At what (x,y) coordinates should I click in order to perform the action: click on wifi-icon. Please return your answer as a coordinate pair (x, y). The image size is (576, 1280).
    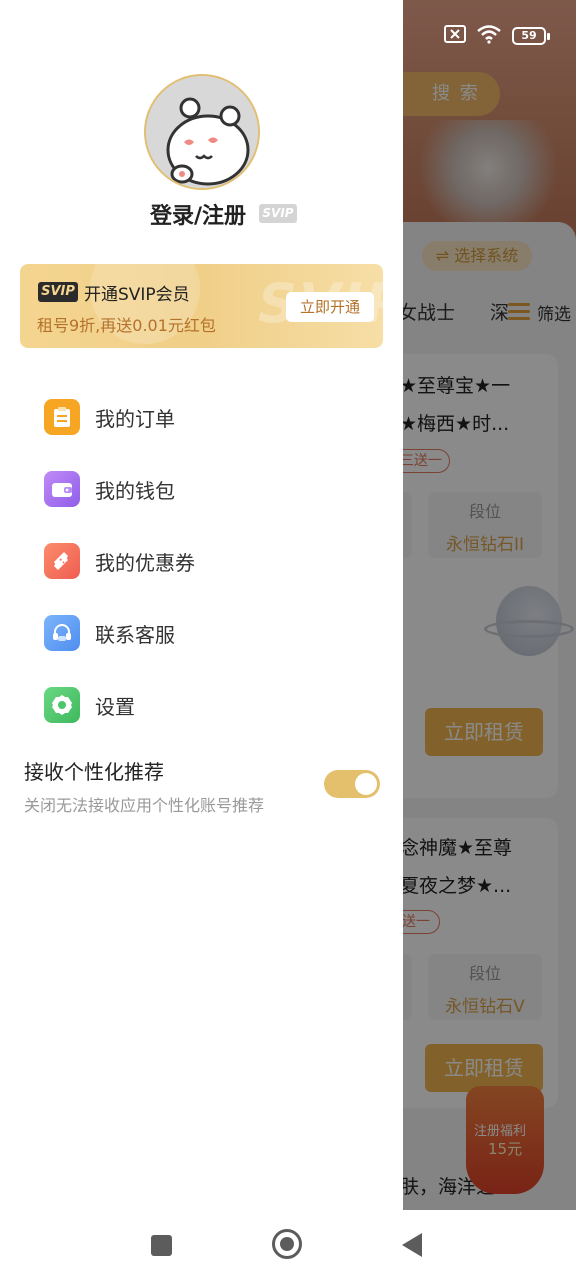
    Looking at the image, I should click on (489, 36).